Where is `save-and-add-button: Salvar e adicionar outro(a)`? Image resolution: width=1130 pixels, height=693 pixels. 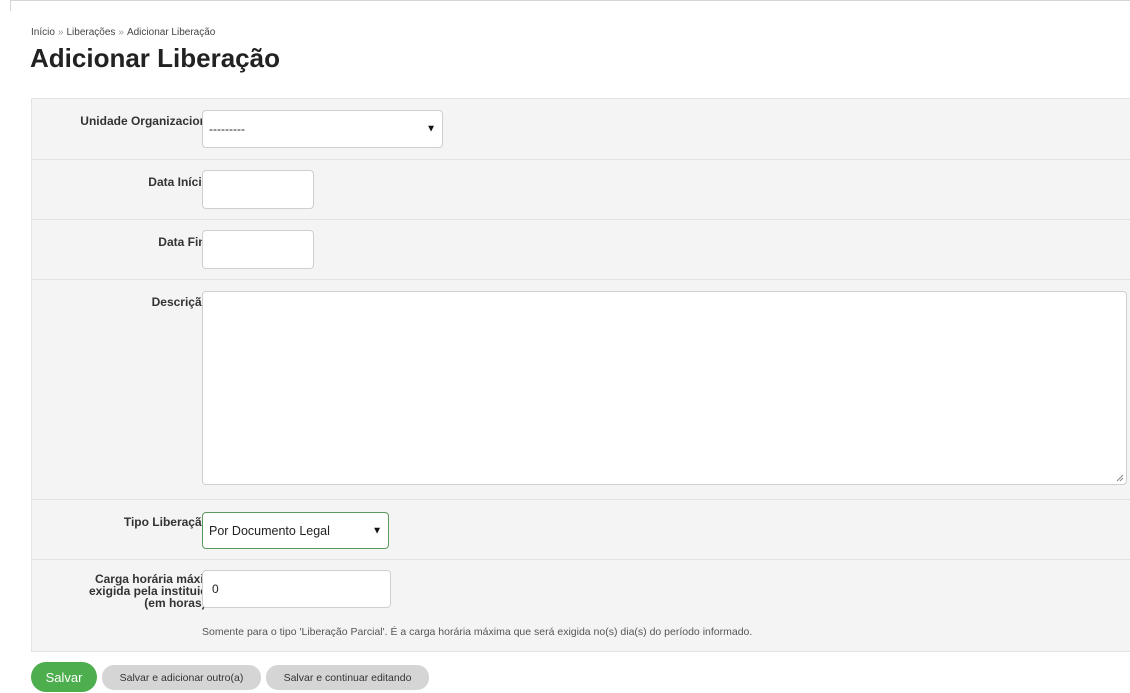 save-and-add-button: Salvar e adicionar outro(a) is located at coordinates (181, 677).